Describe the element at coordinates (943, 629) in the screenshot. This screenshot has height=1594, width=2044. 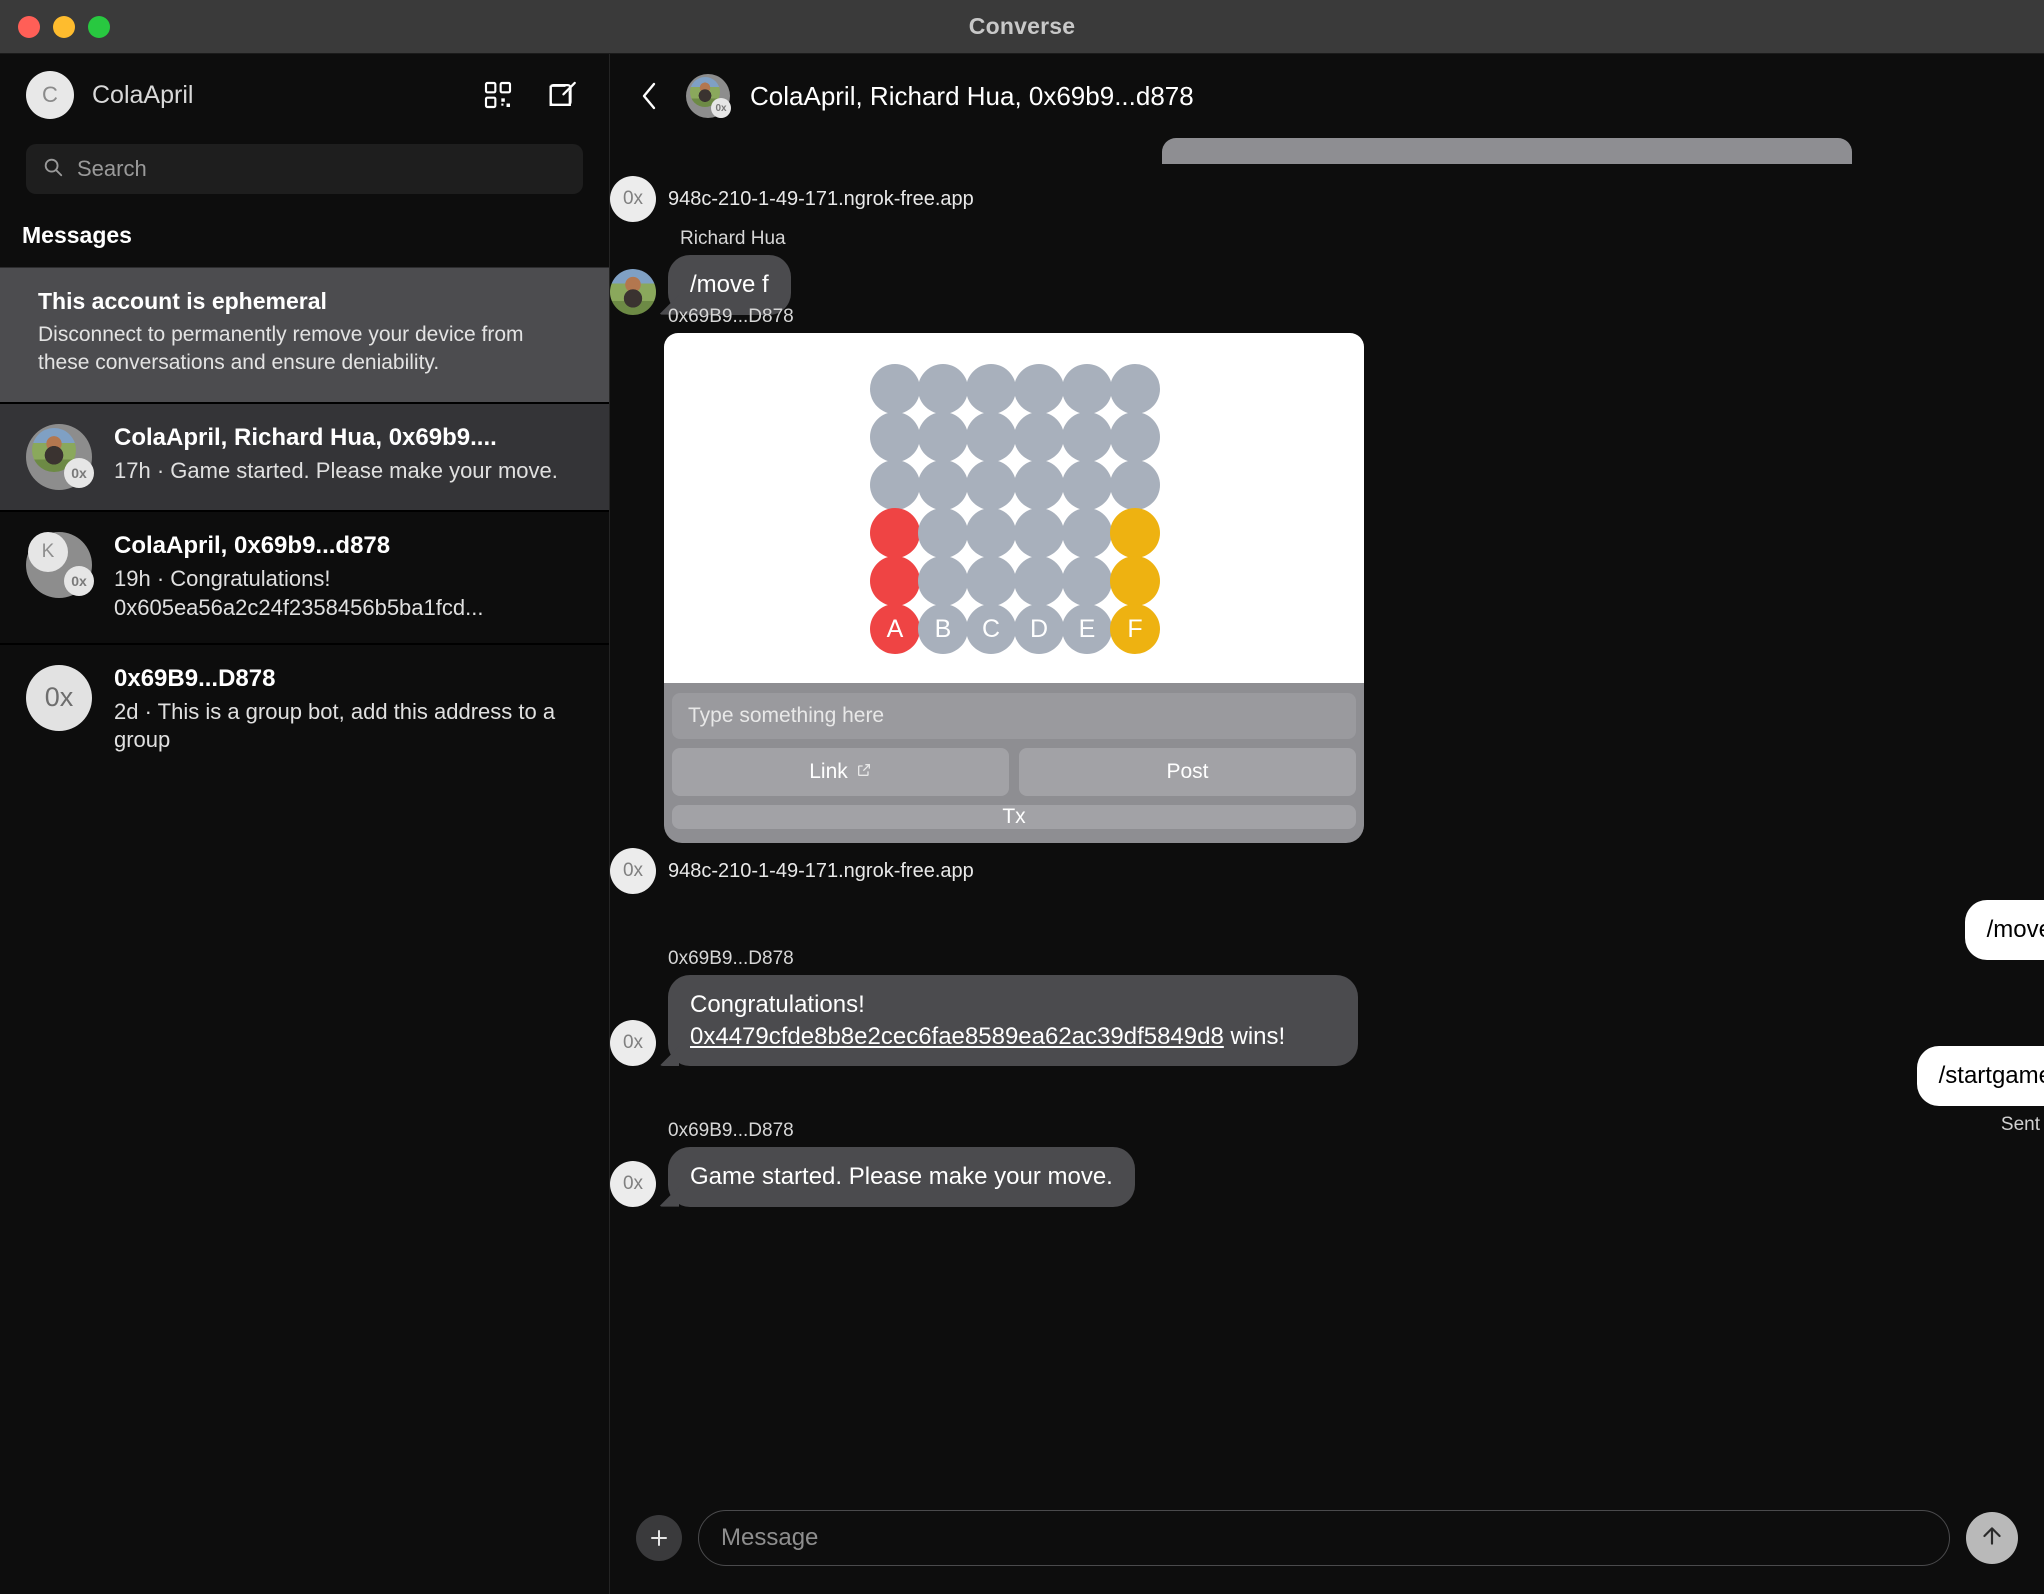
I see `board-cell-B-1: B` at that location.